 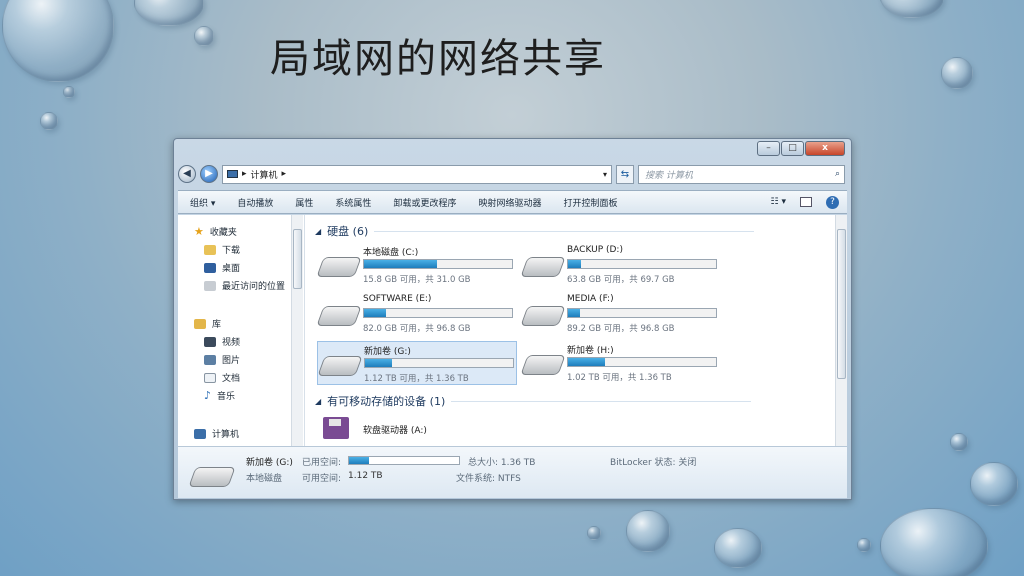 I want to click on nav-music: ♪ 音乐, so click(x=219, y=395).